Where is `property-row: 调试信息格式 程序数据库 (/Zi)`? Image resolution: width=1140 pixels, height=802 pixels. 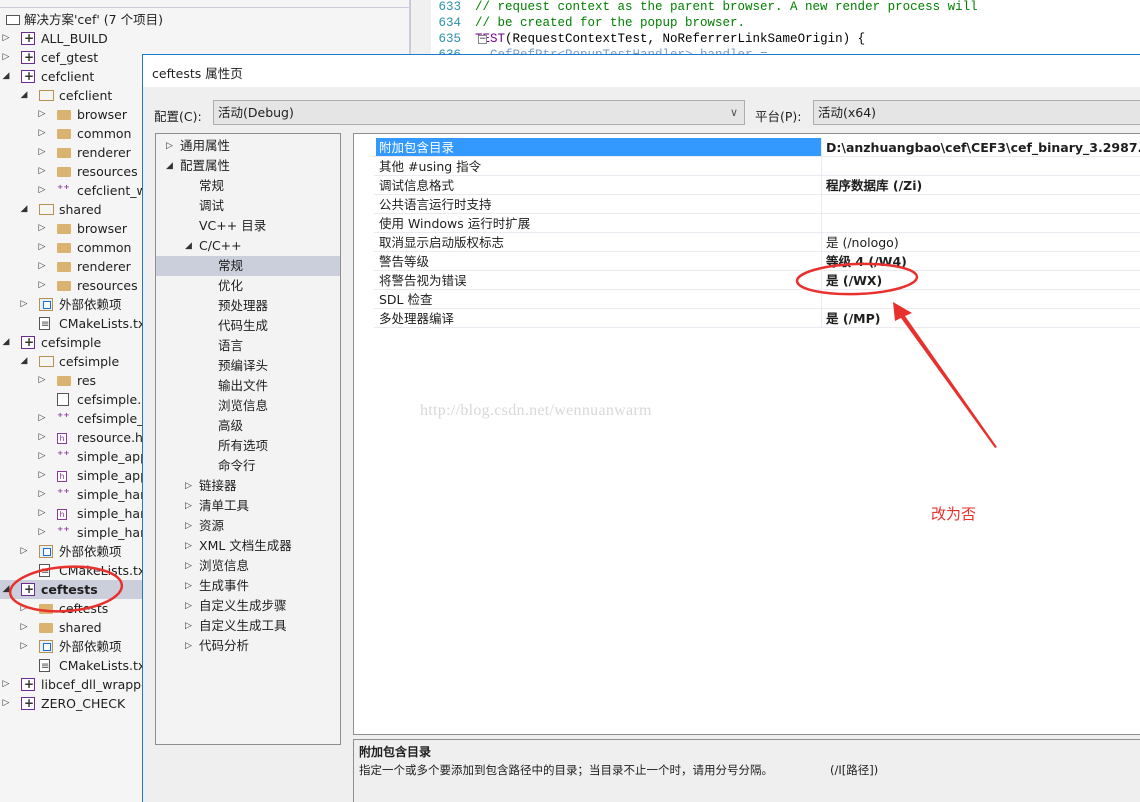 property-row: 调试信息格式 程序数据库 (/Zi) is located at coordinates (757, 185).